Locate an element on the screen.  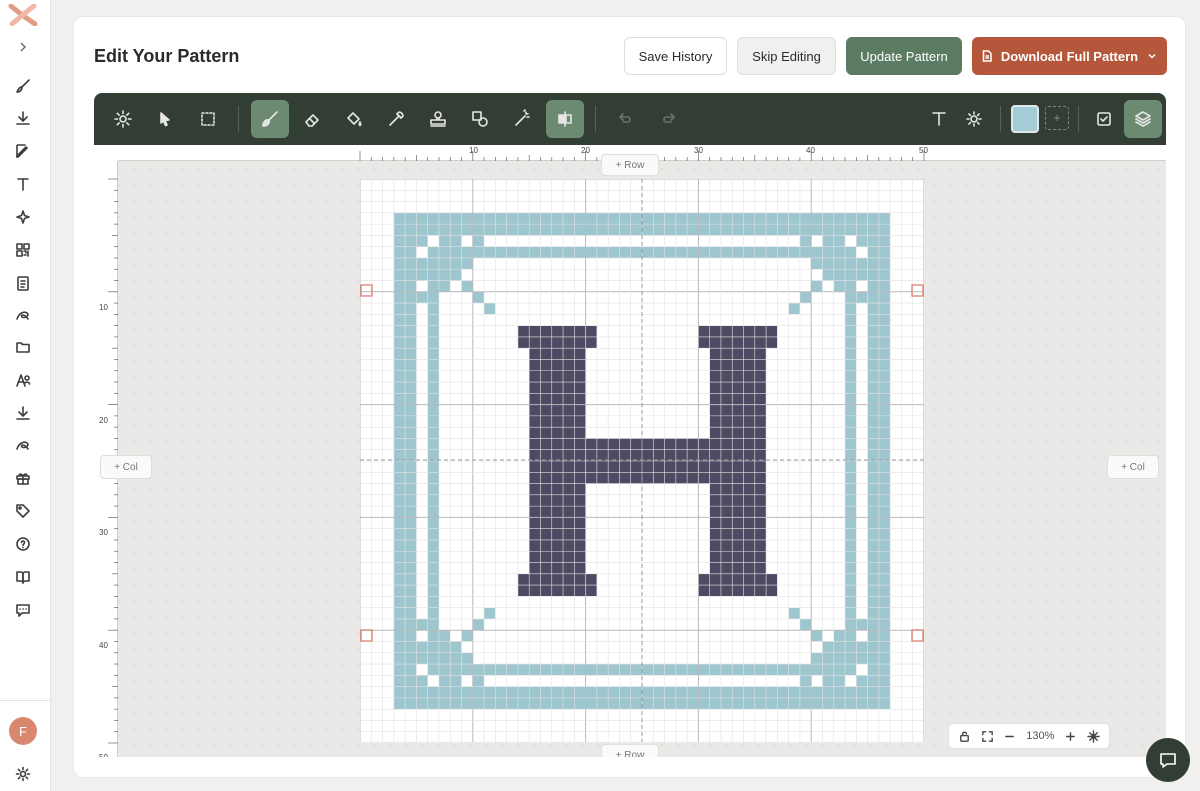
add-col-right-button: + Col is located at coordinates (1133, 467).